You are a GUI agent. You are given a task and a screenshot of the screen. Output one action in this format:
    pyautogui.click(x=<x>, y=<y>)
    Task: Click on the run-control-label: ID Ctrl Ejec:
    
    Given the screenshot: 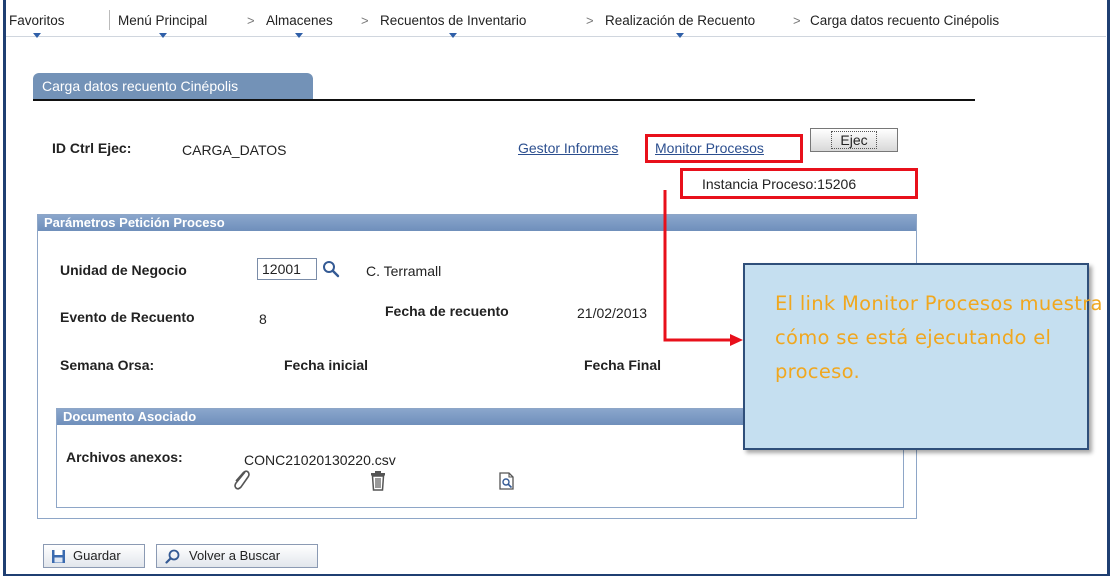 What is the action you would take?
    pyautogui.click(x=92, y=148)
    